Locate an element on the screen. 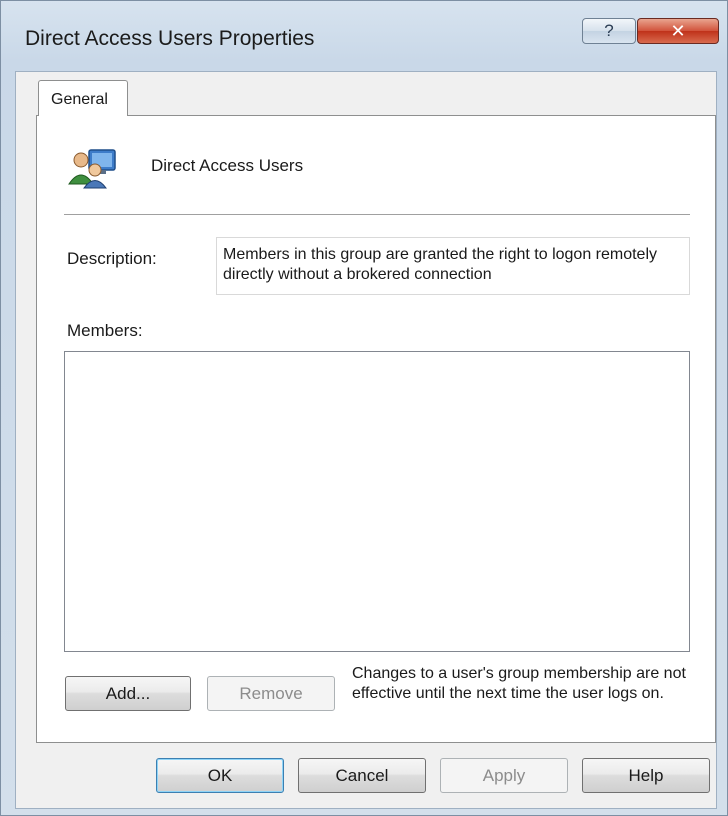 This screenshot has height=816, width=728. question-mark-icon: ? is located at coordinates (609, 30).